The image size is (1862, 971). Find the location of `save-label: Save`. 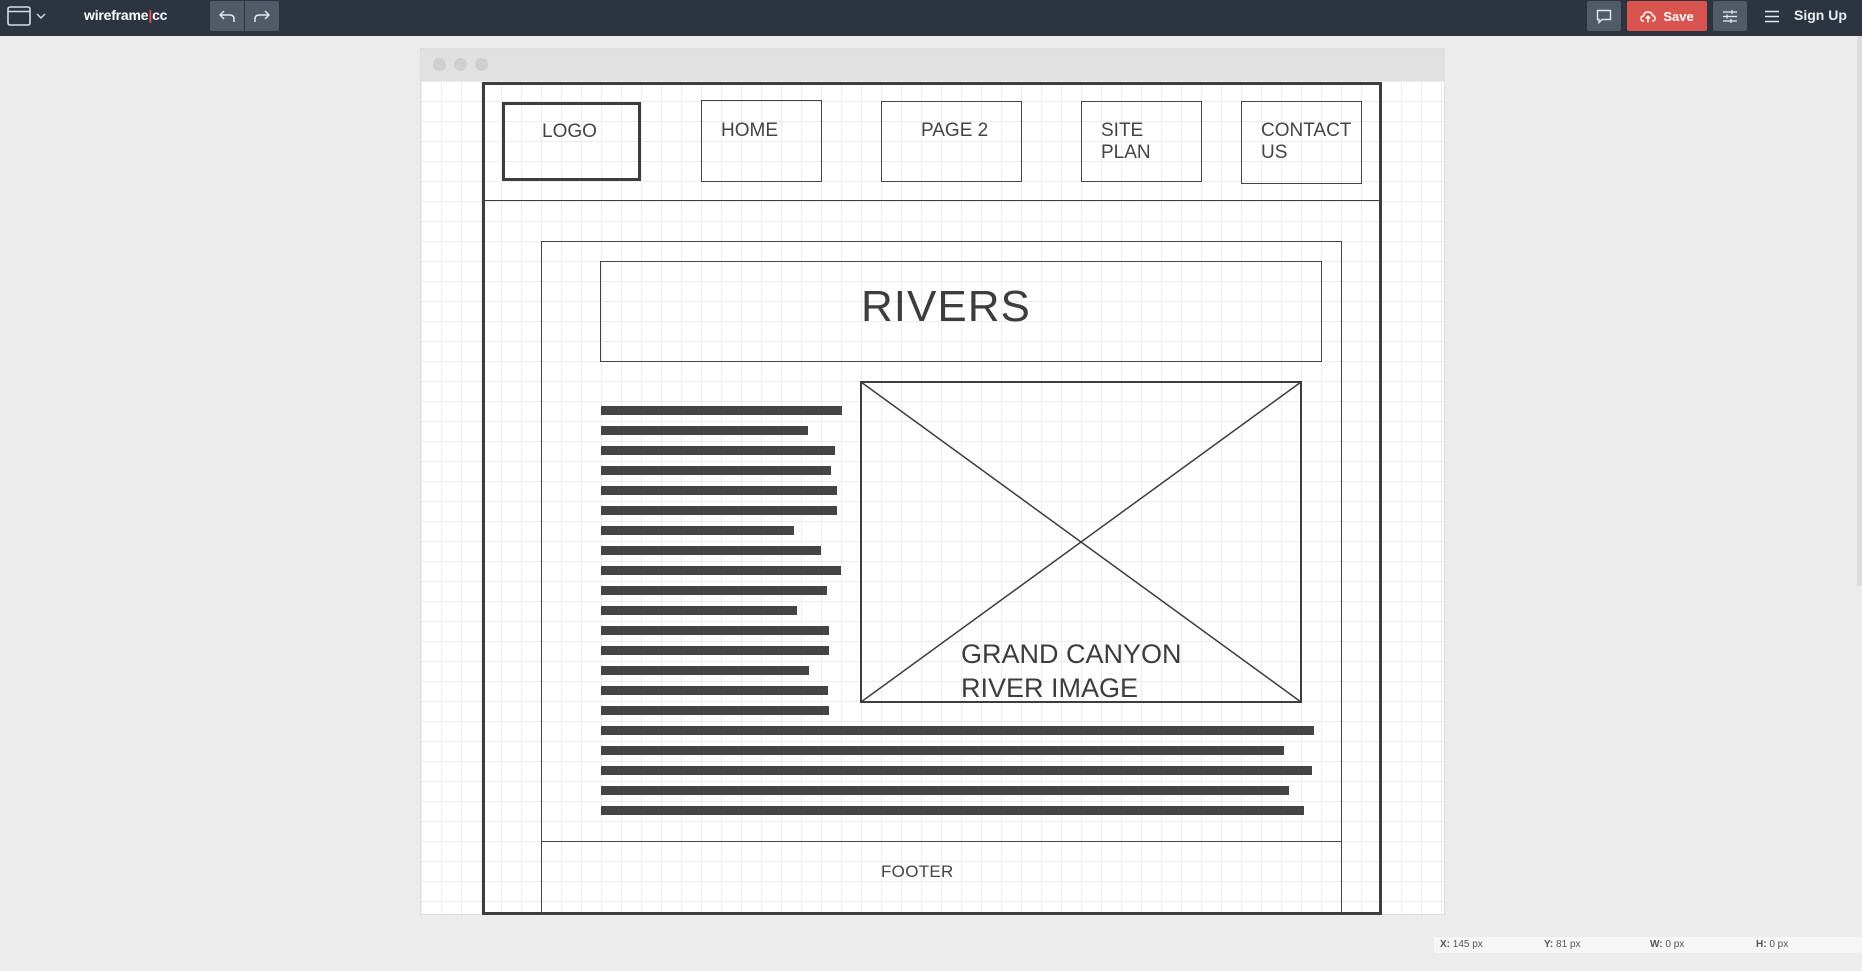

save-label: Save is located at coordinates (1678, 16).